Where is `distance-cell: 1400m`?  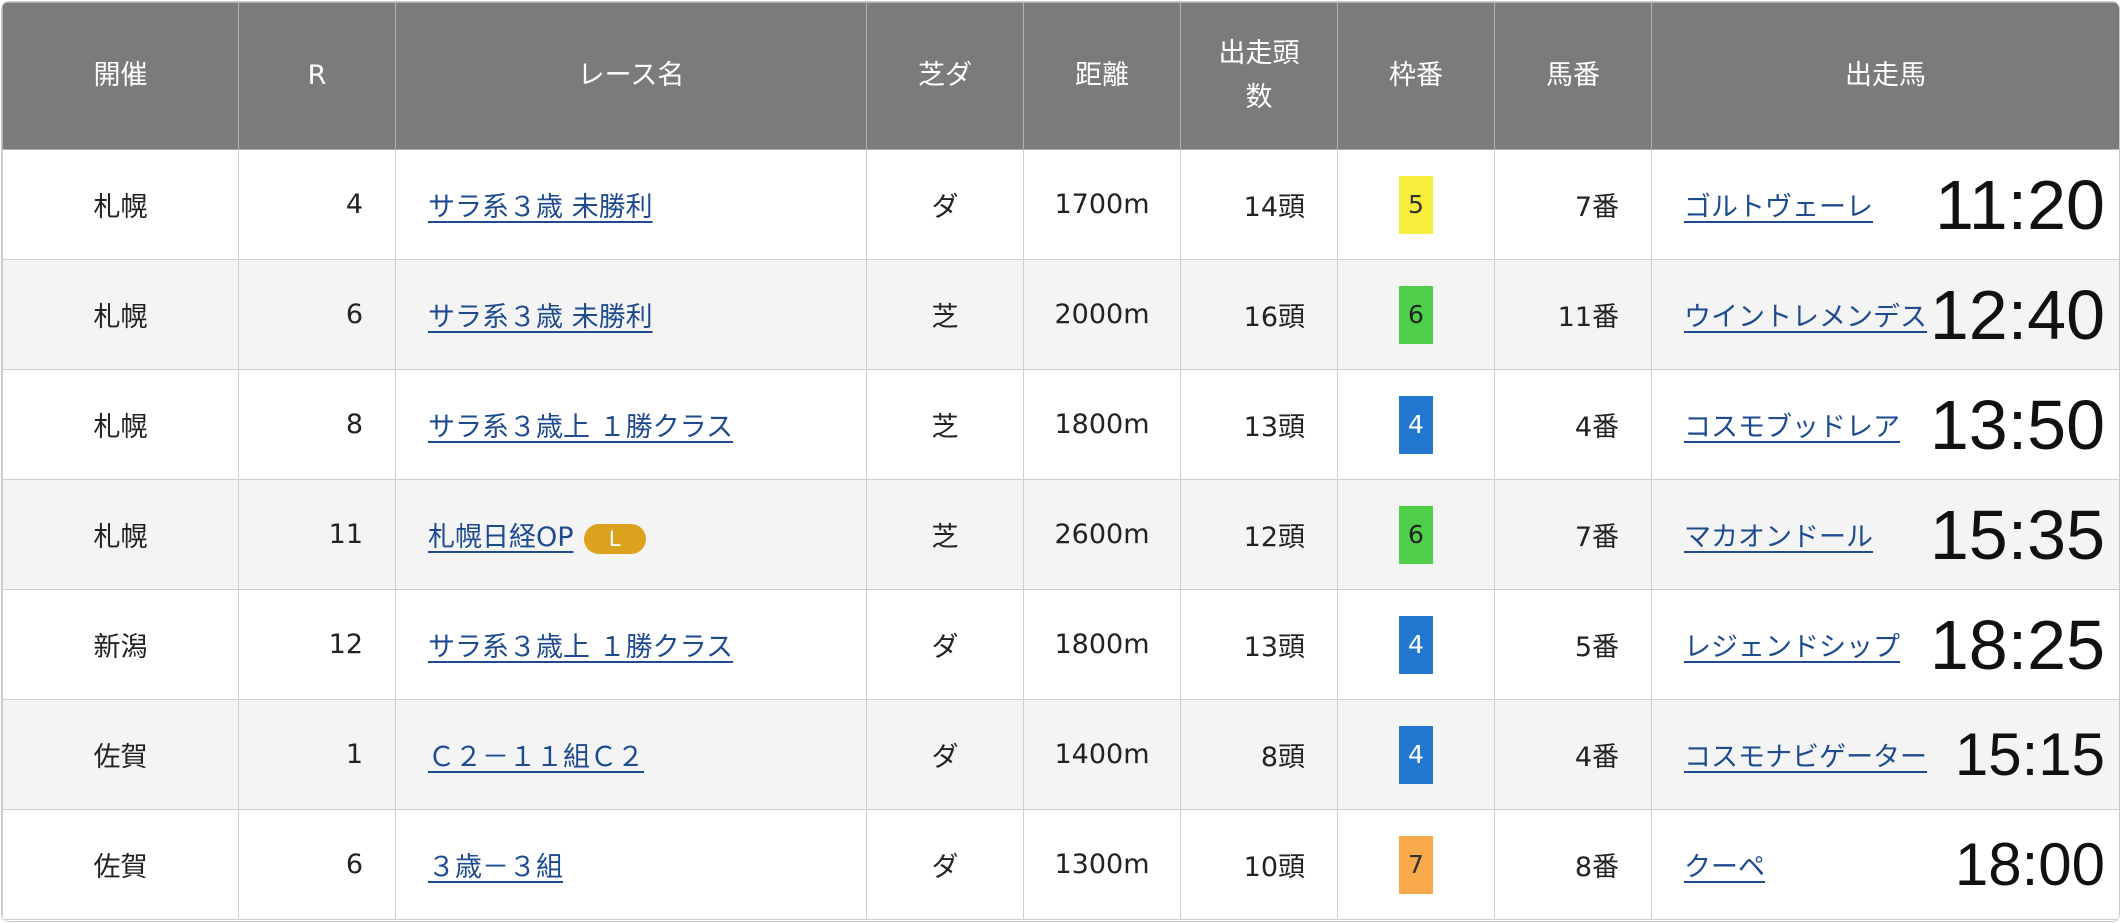 distance-cell: 1400m is located at coordinates (1102, 754).